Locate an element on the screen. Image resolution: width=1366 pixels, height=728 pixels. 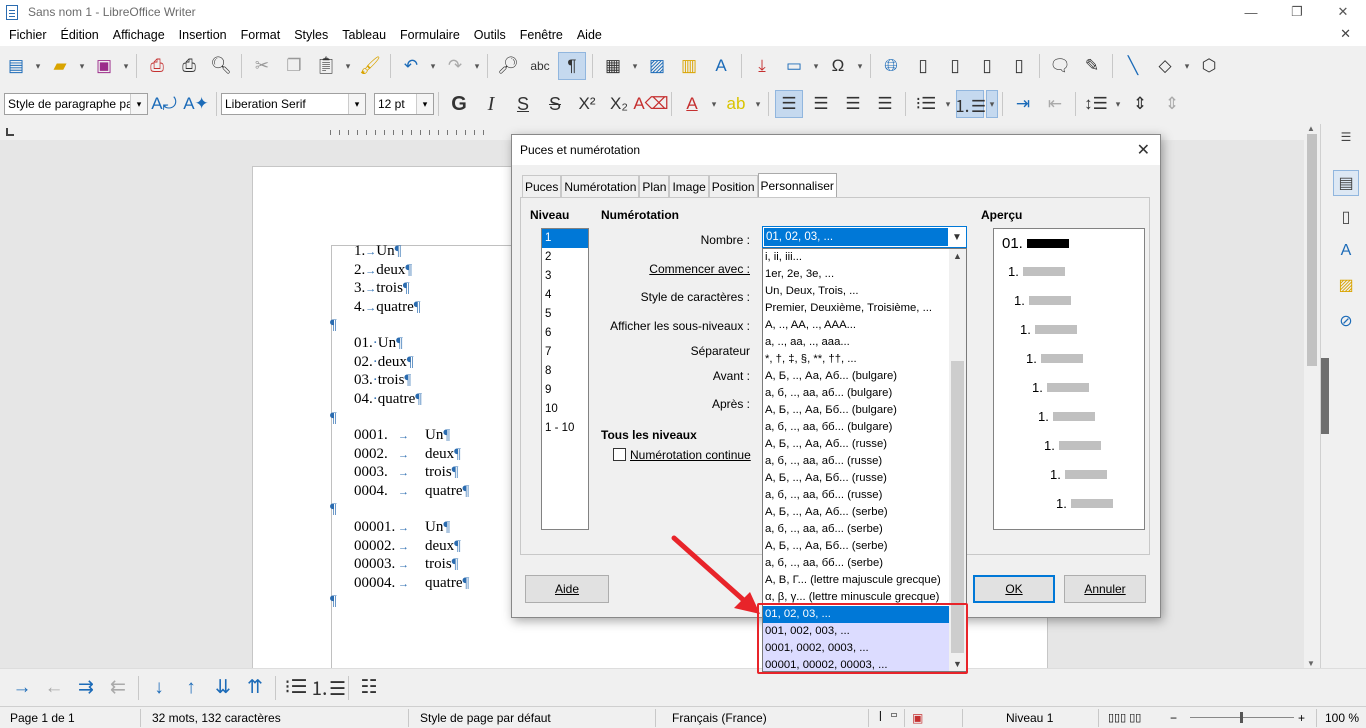
new-dropdown-icon: ▾ is located at coordinates (38, 66).